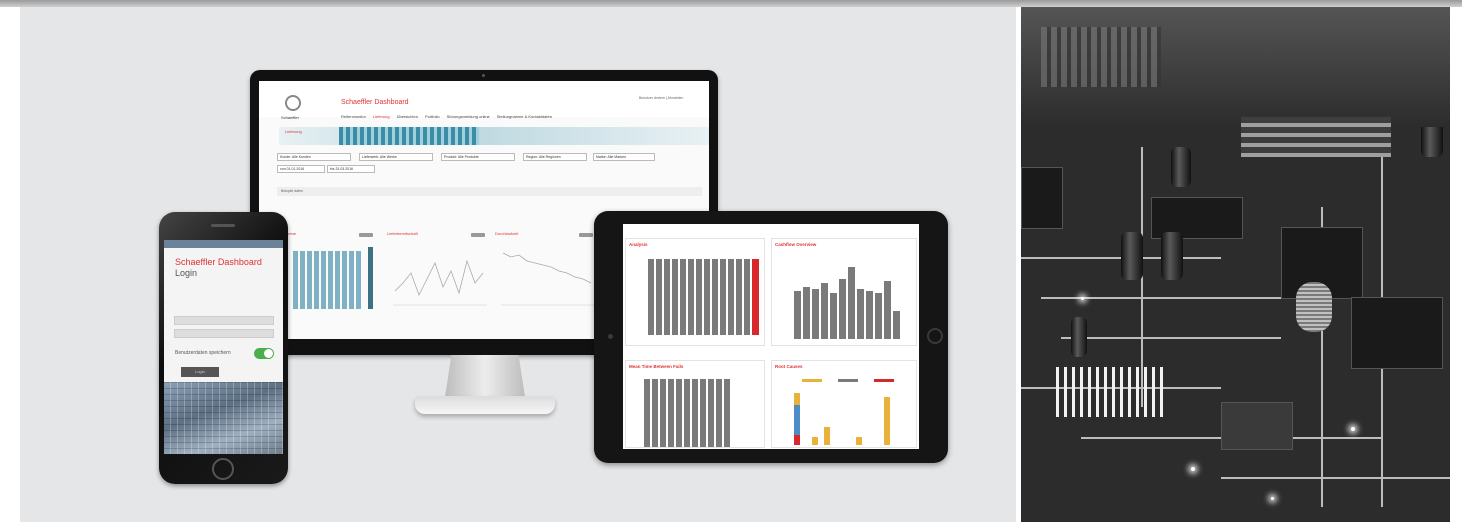 This screenshot has height=522, width=1462. Describe the element at coordinates (224, 333) in the screenshot. I see `password-field` at that location.